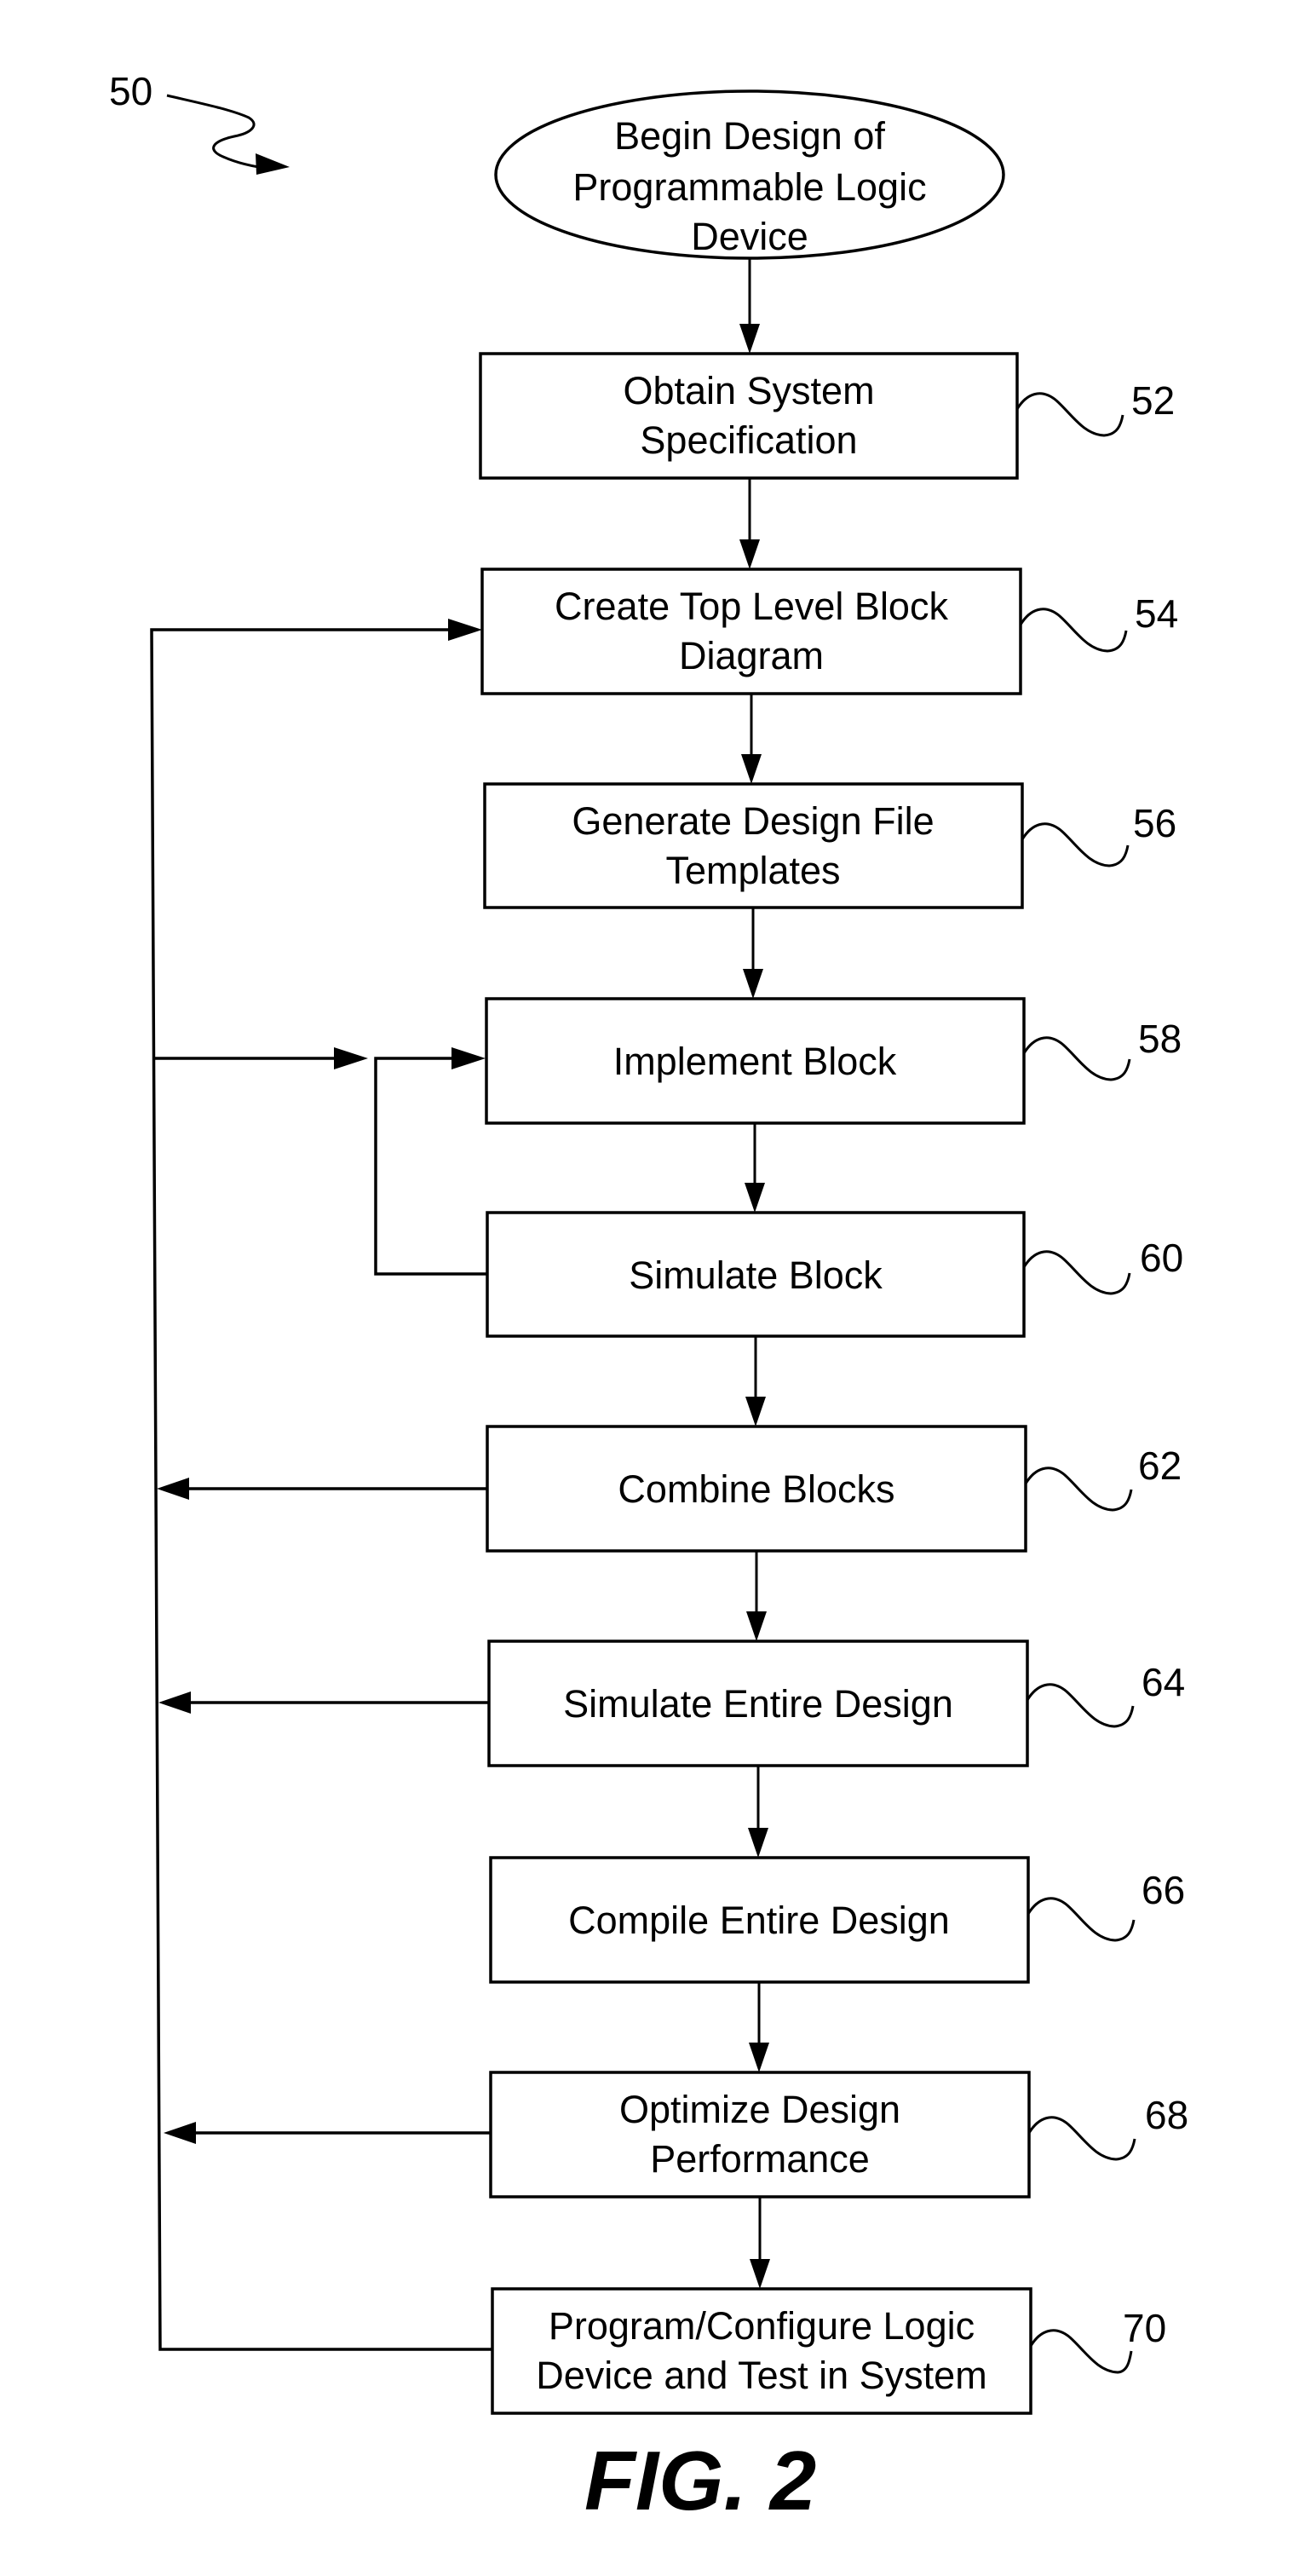 Image resolution: width=1294 pixels, height=2576 pixels. I want to click on step-text-line-1: Simulate Entire Design, so click(758, 1704).